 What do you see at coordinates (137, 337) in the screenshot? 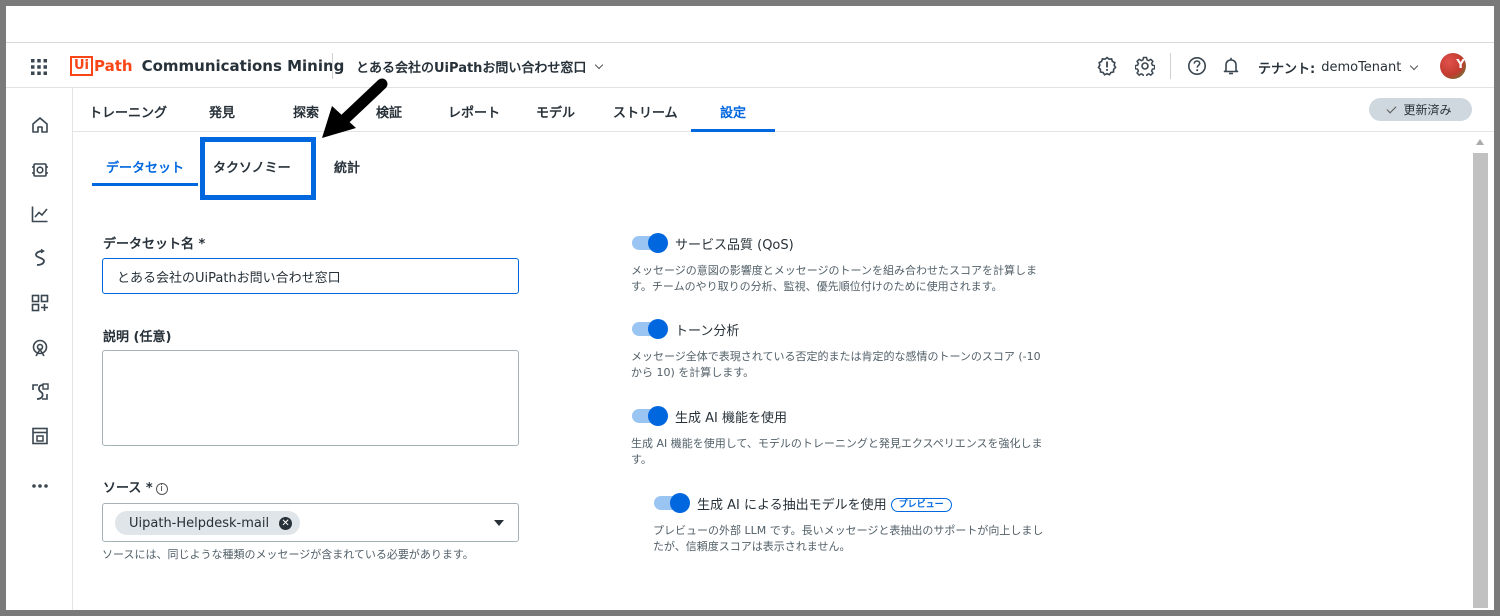
I see `description-label: 説明 (任意)` at bounding box center [137, 337].